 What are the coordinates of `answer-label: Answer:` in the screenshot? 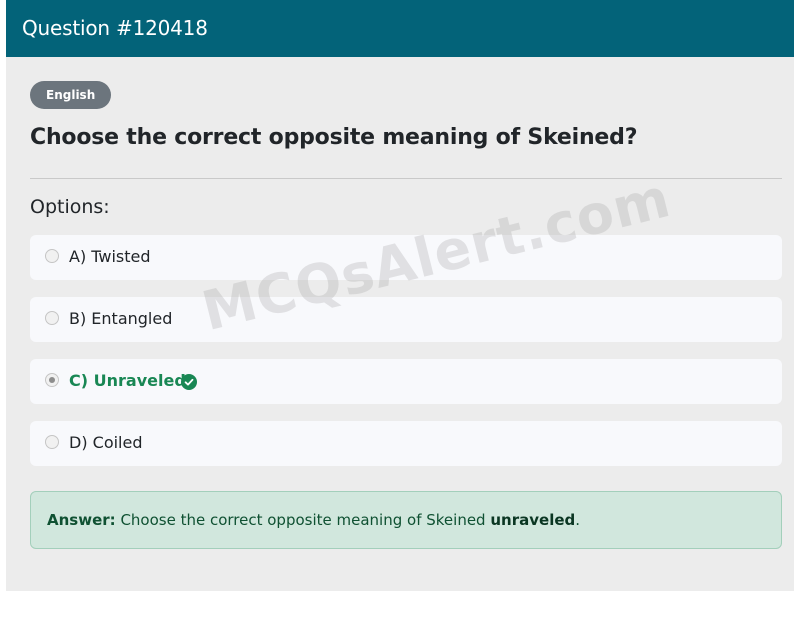 It's located at (81, 520).